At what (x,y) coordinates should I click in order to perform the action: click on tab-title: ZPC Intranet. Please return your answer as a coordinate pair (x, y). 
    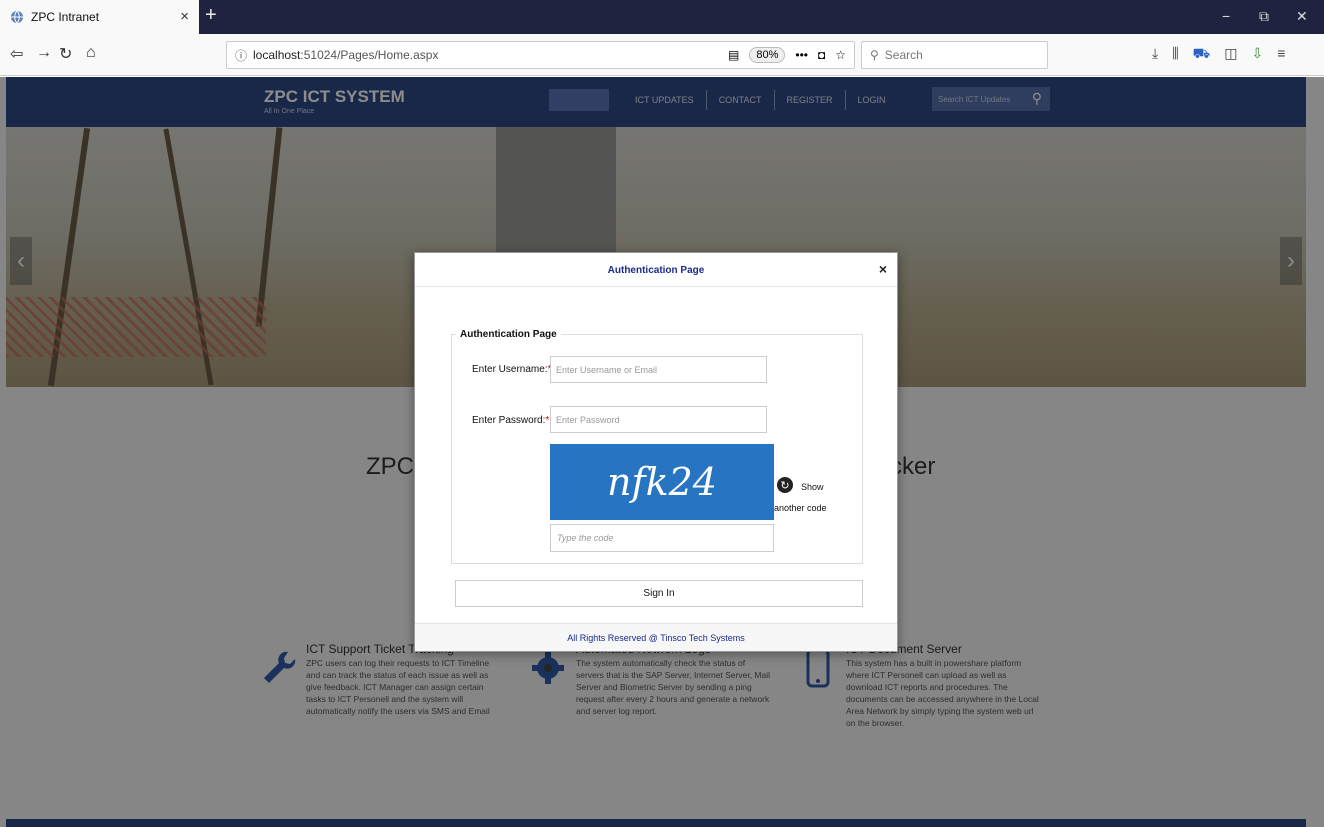
    Looking at the image, I should click on (65, 17).